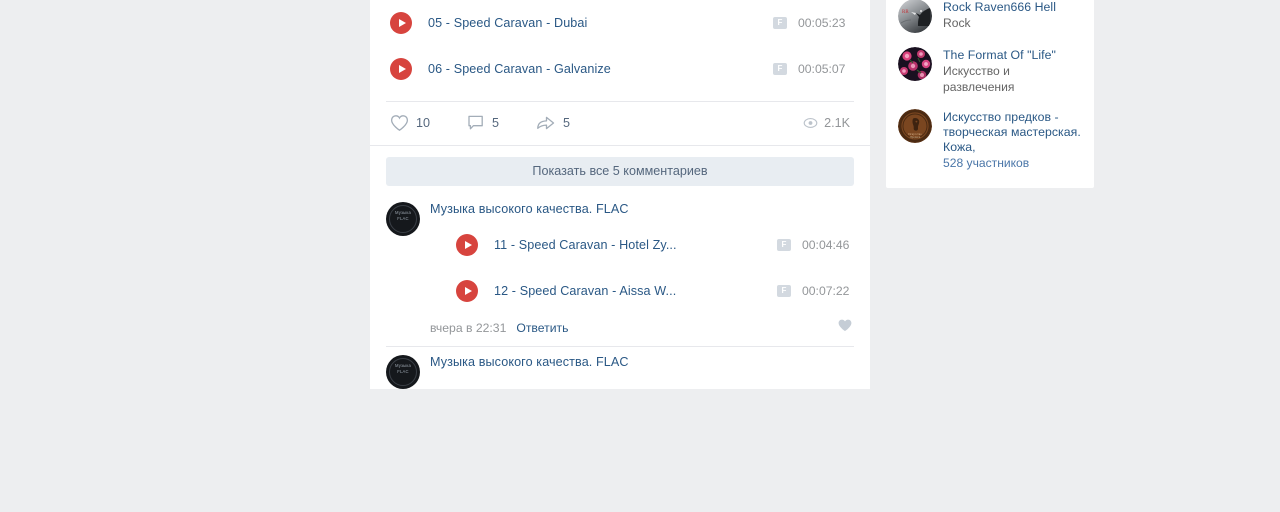 The image size is (1280, 512). I want to click on like-button: 10, so click(410, 123).